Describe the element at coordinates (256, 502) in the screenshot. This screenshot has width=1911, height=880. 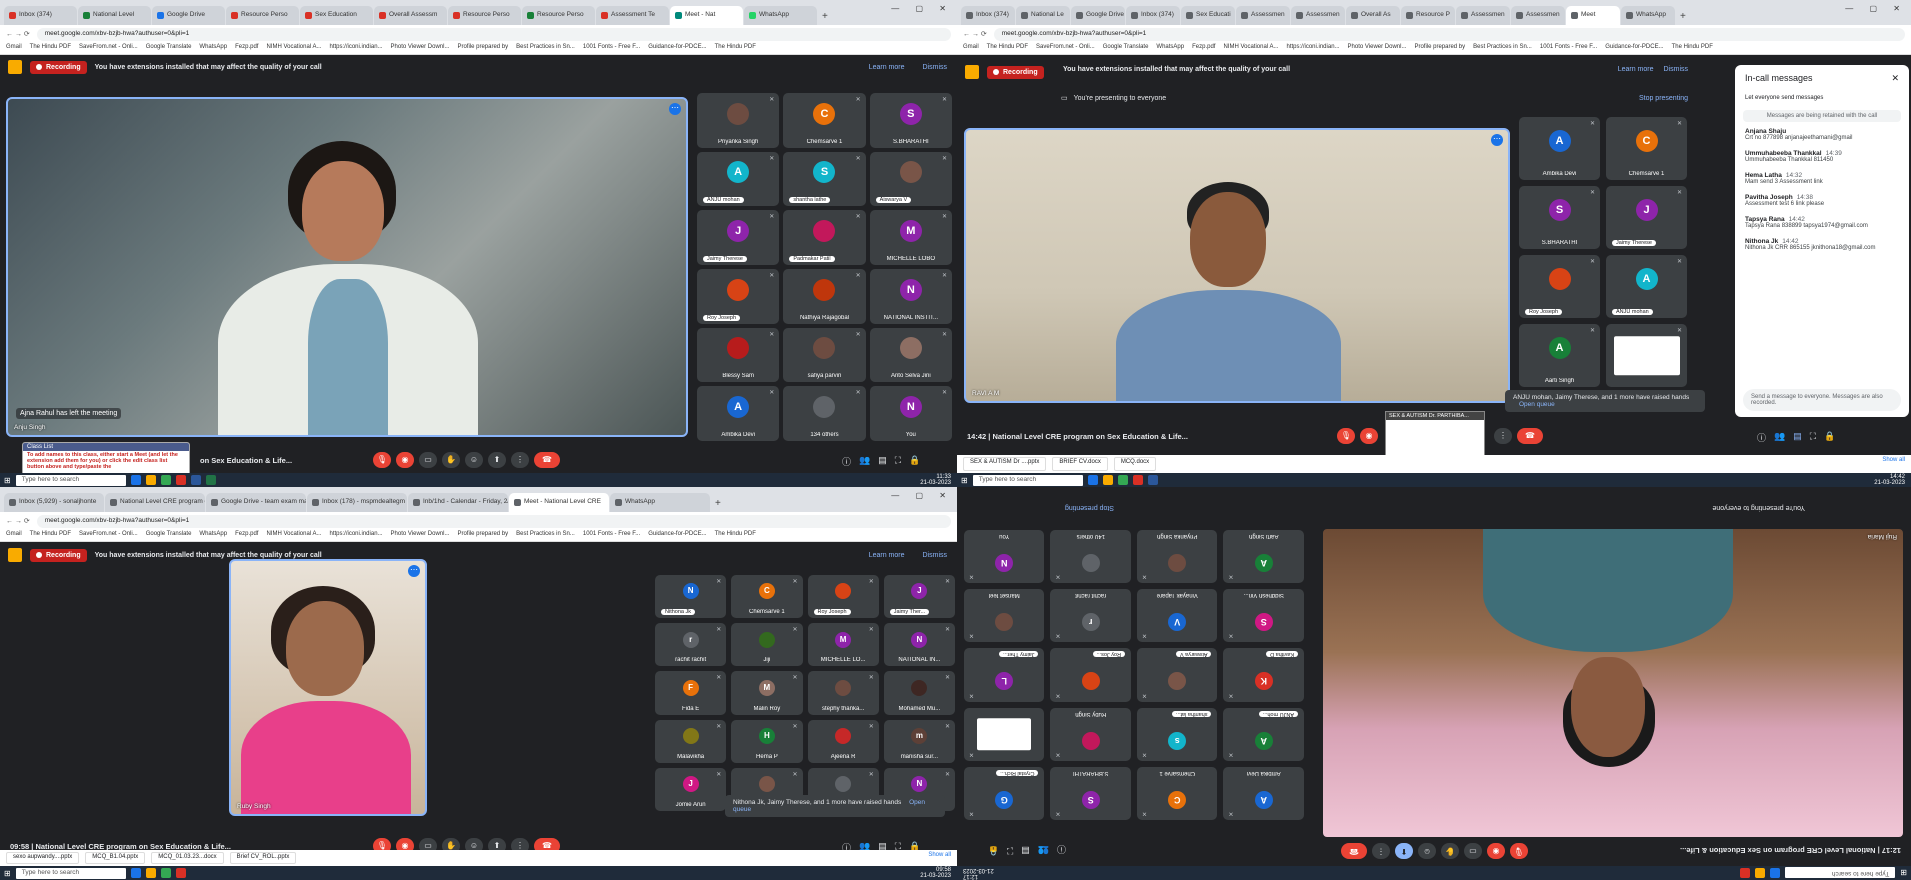
I see `browser-tab: Google Drive - team exam mate` at that location.